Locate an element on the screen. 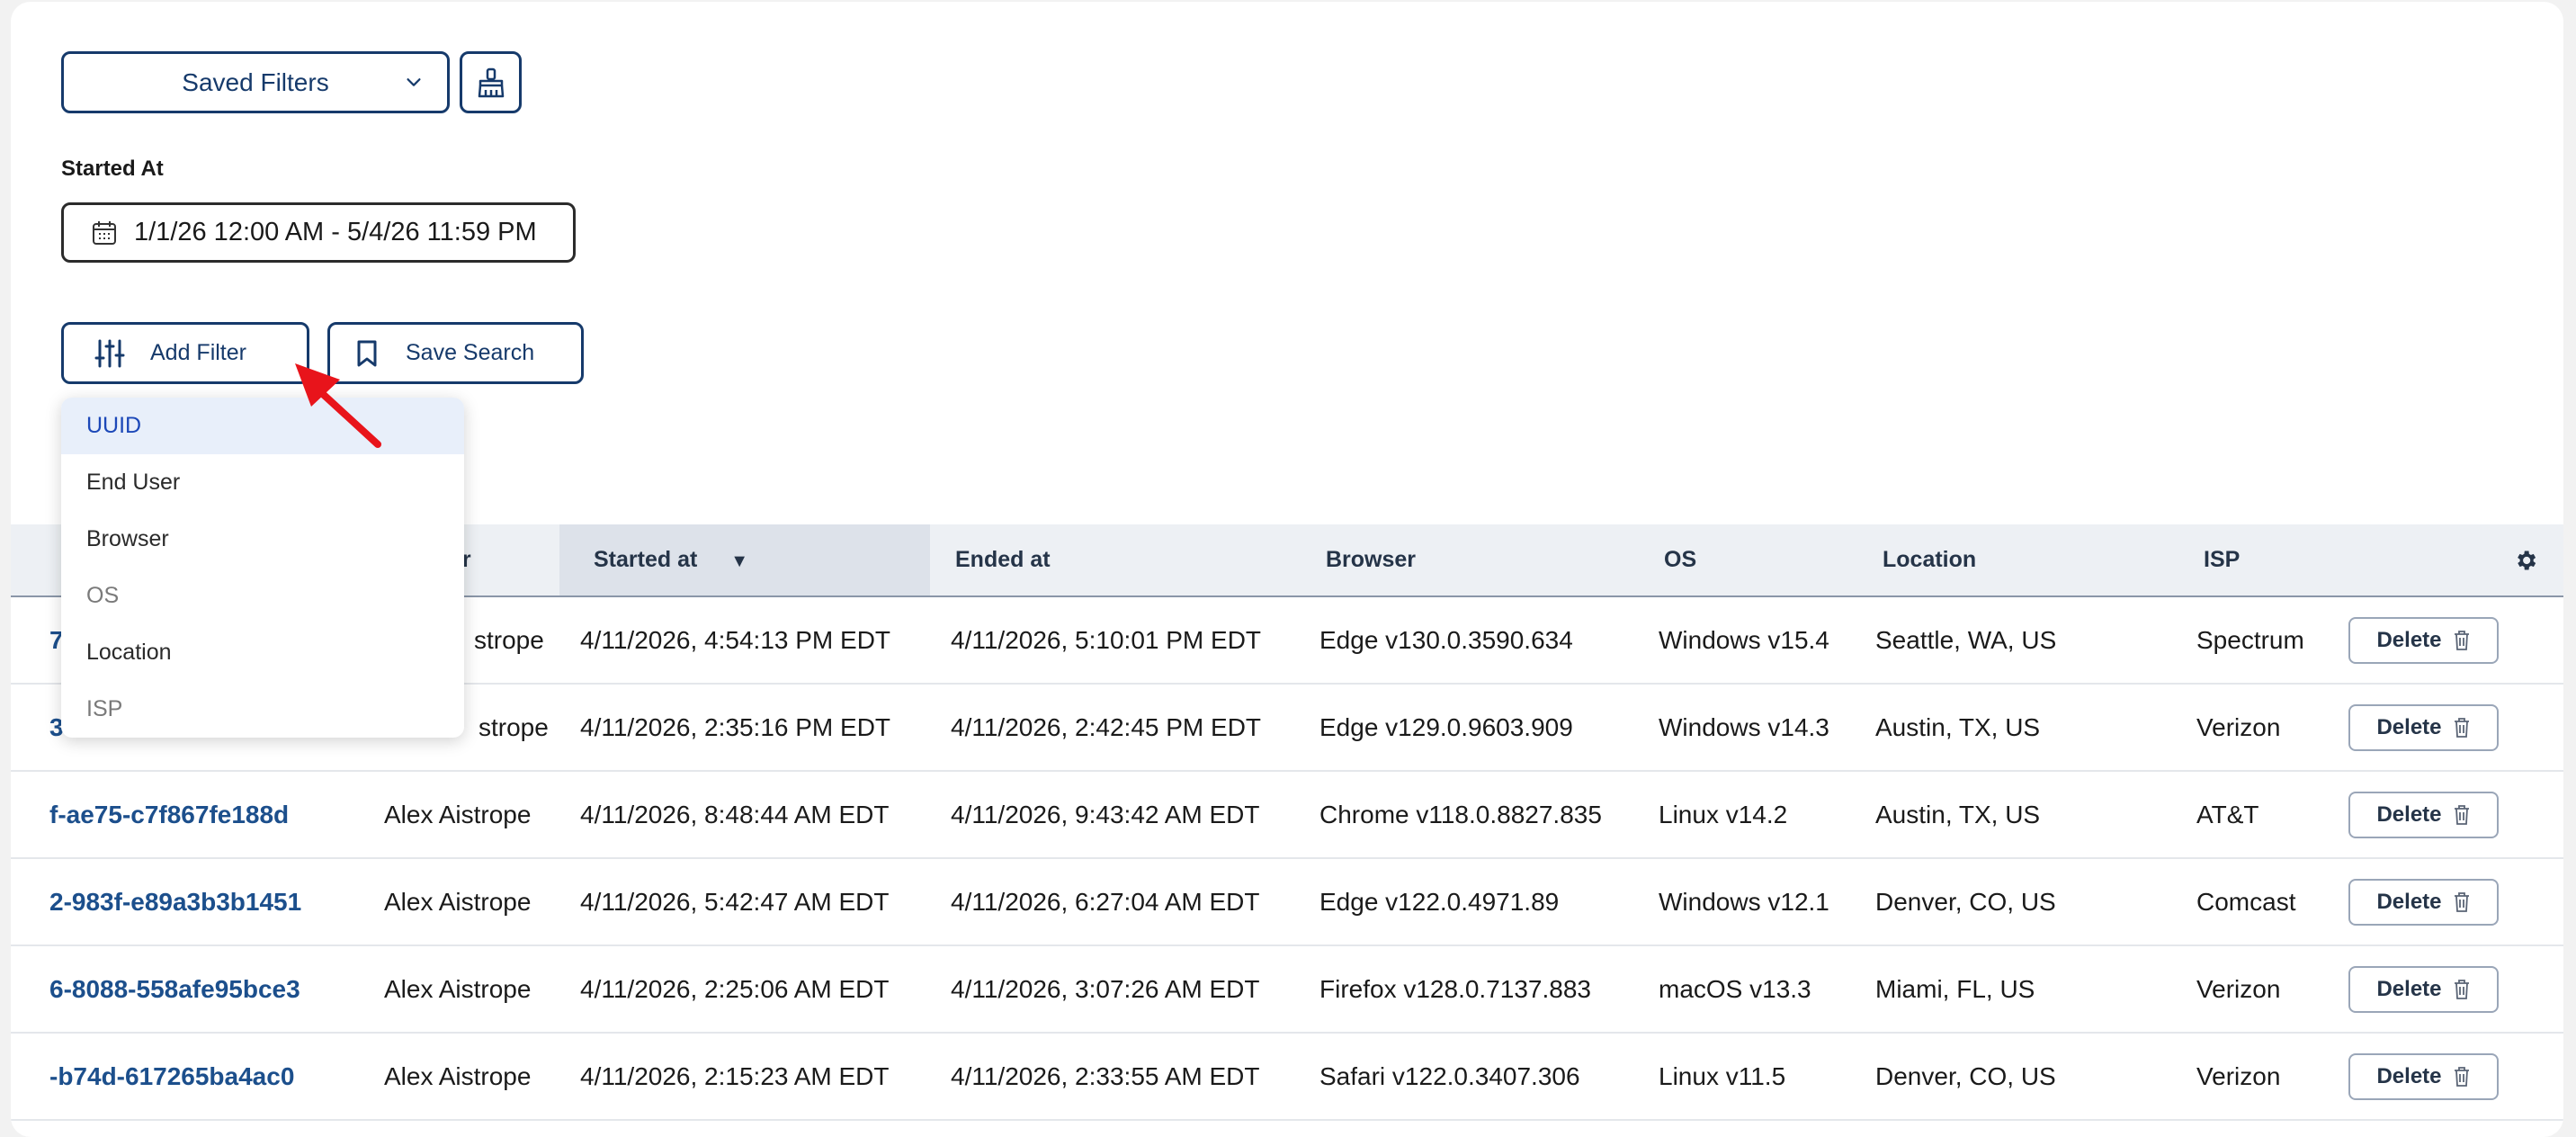 This screenshot has height=1137, width=2576. broom-icon is located at coordinates (491, 82).